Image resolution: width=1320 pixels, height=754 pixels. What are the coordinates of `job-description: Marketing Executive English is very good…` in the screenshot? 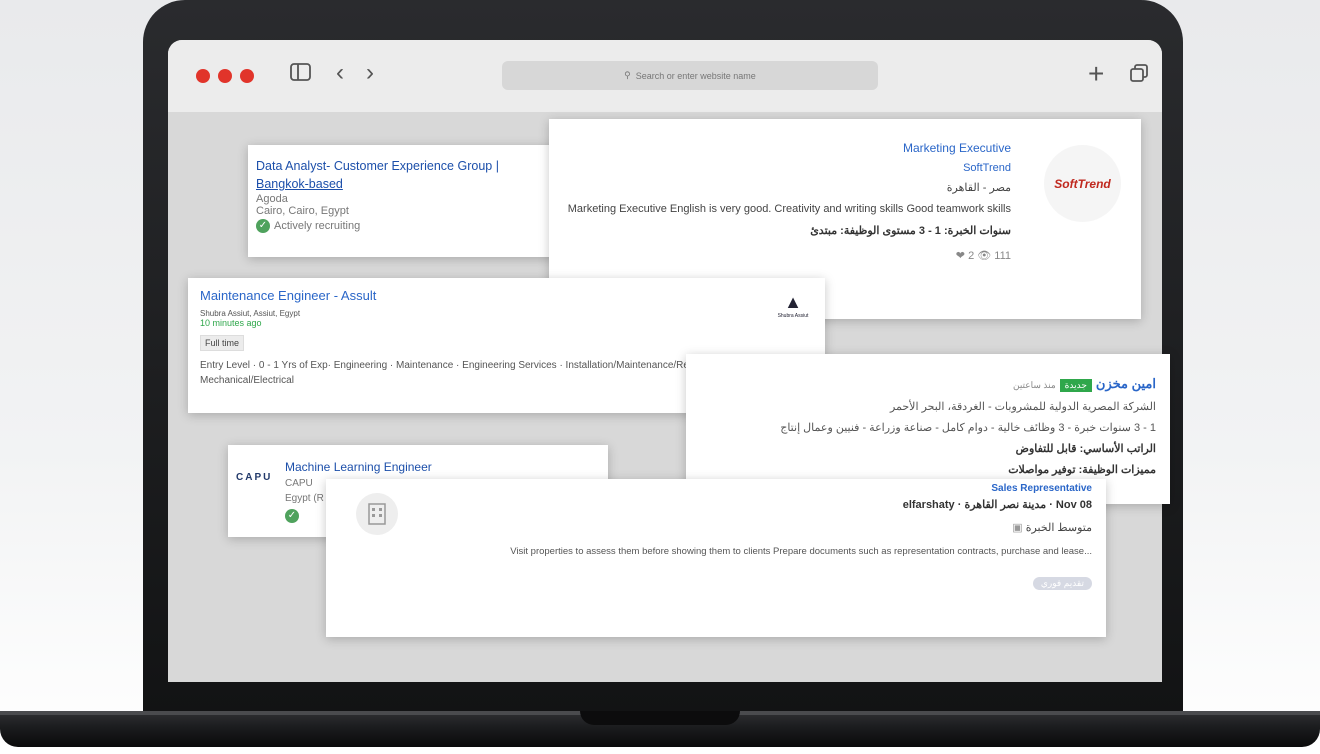 It's located at (789, 209).